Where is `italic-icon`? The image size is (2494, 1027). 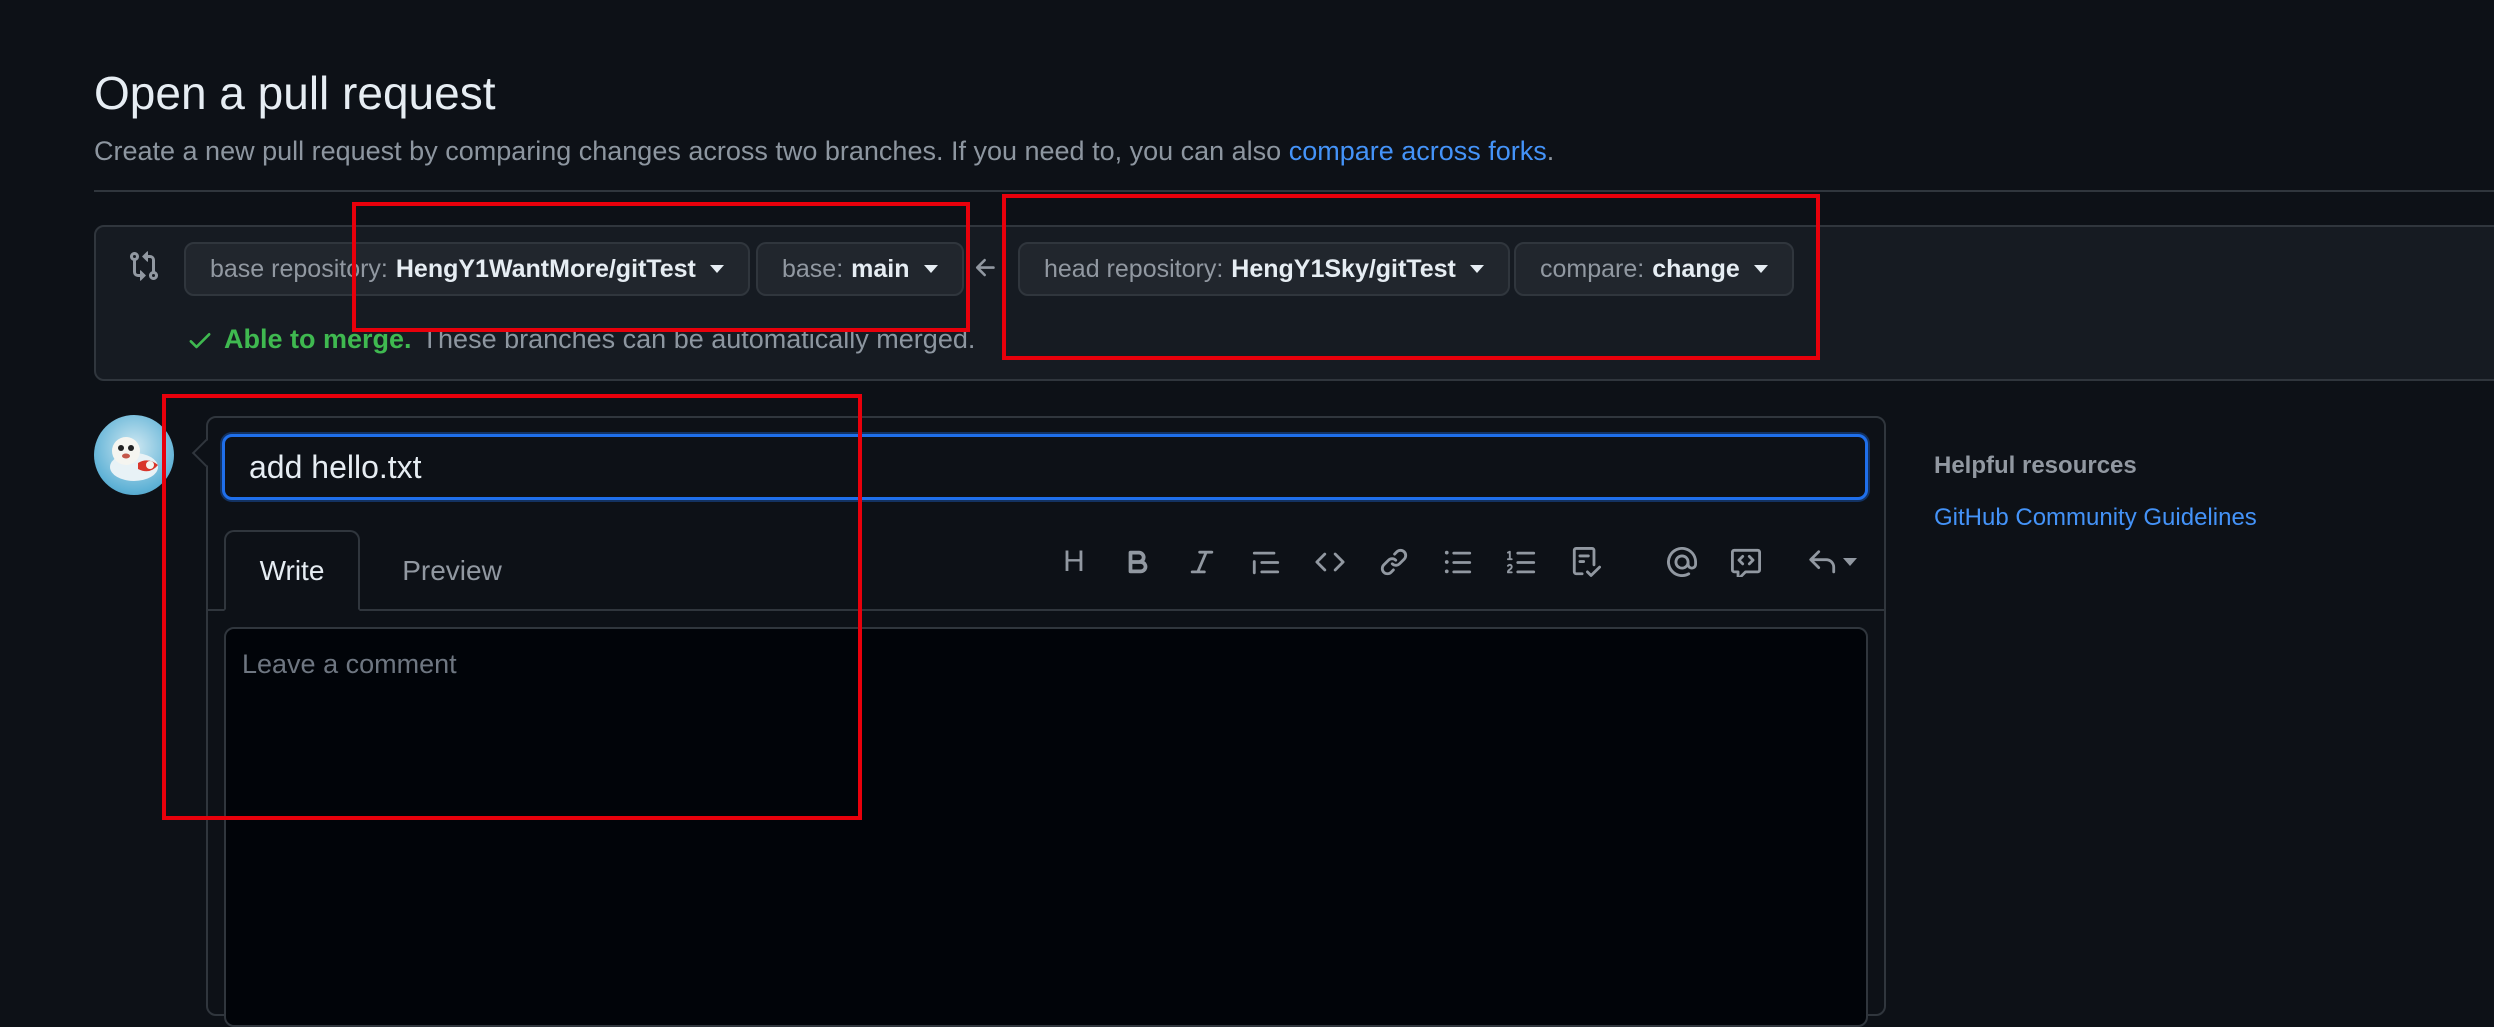 italic-icon is located at coordinates (1202, 562).